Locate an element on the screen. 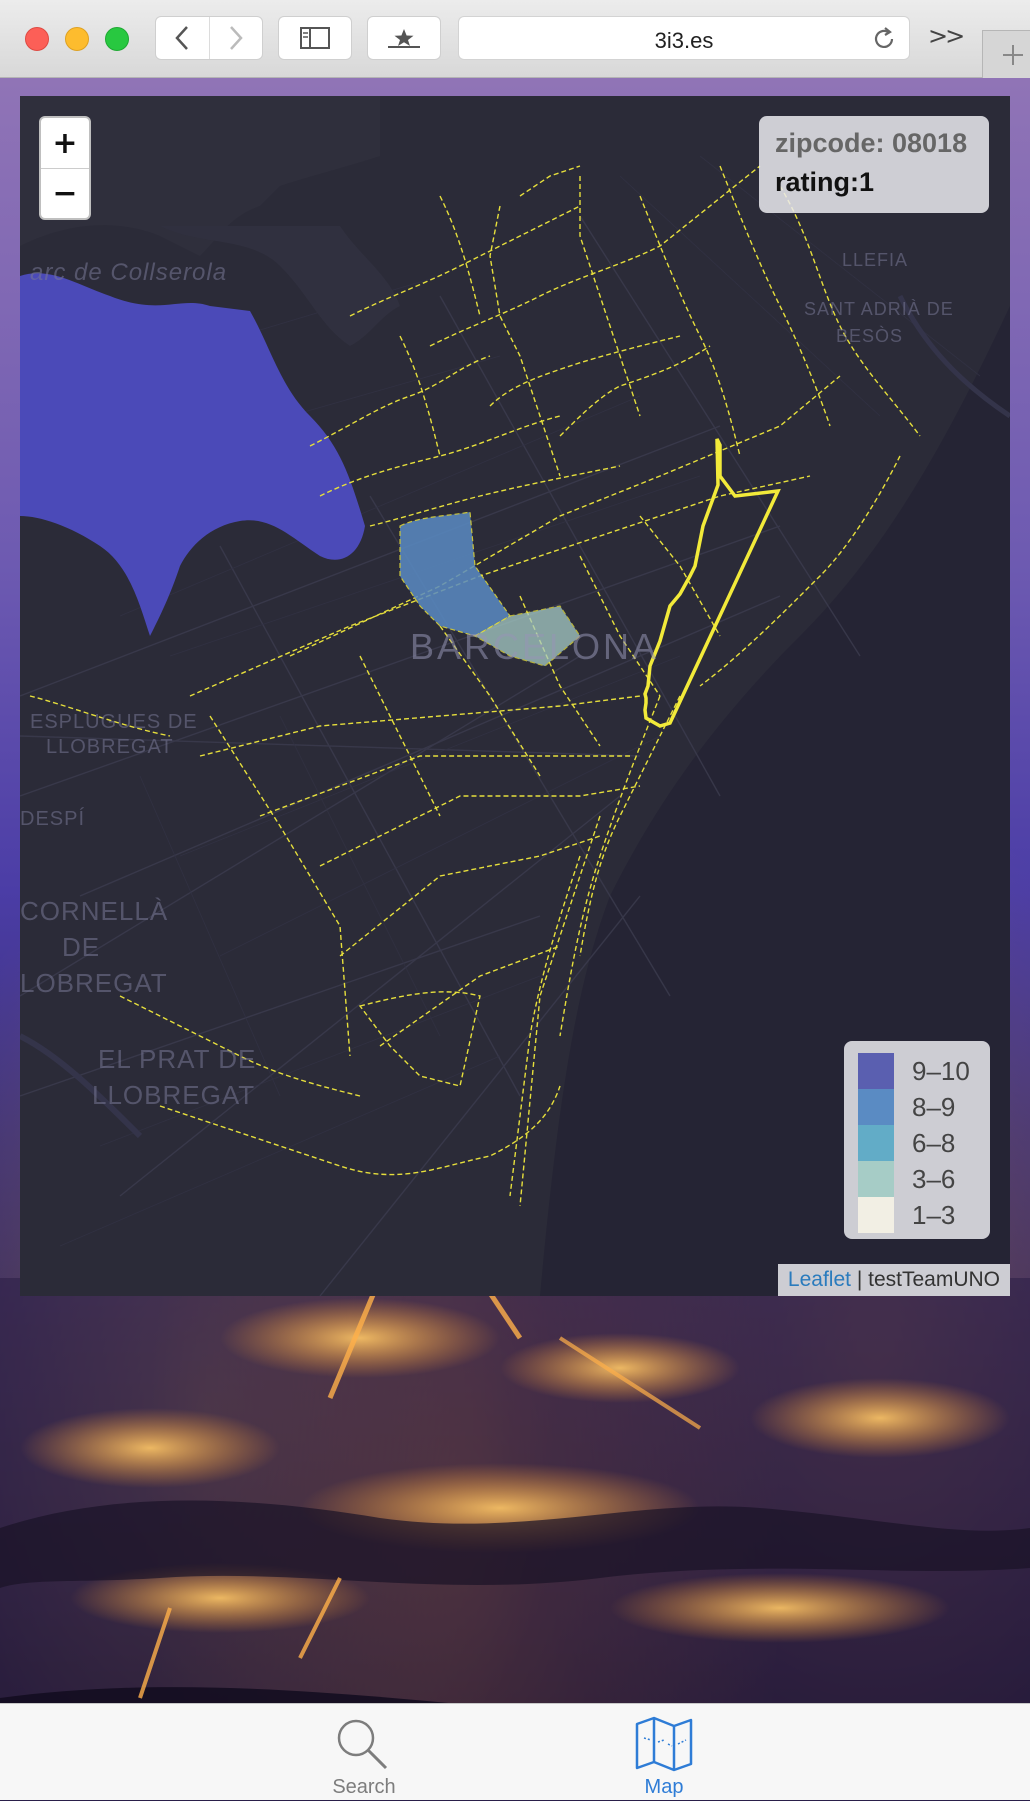 The height and width of the screenshot is (1801, 1030). back-button is located at coordinates (182, 38).